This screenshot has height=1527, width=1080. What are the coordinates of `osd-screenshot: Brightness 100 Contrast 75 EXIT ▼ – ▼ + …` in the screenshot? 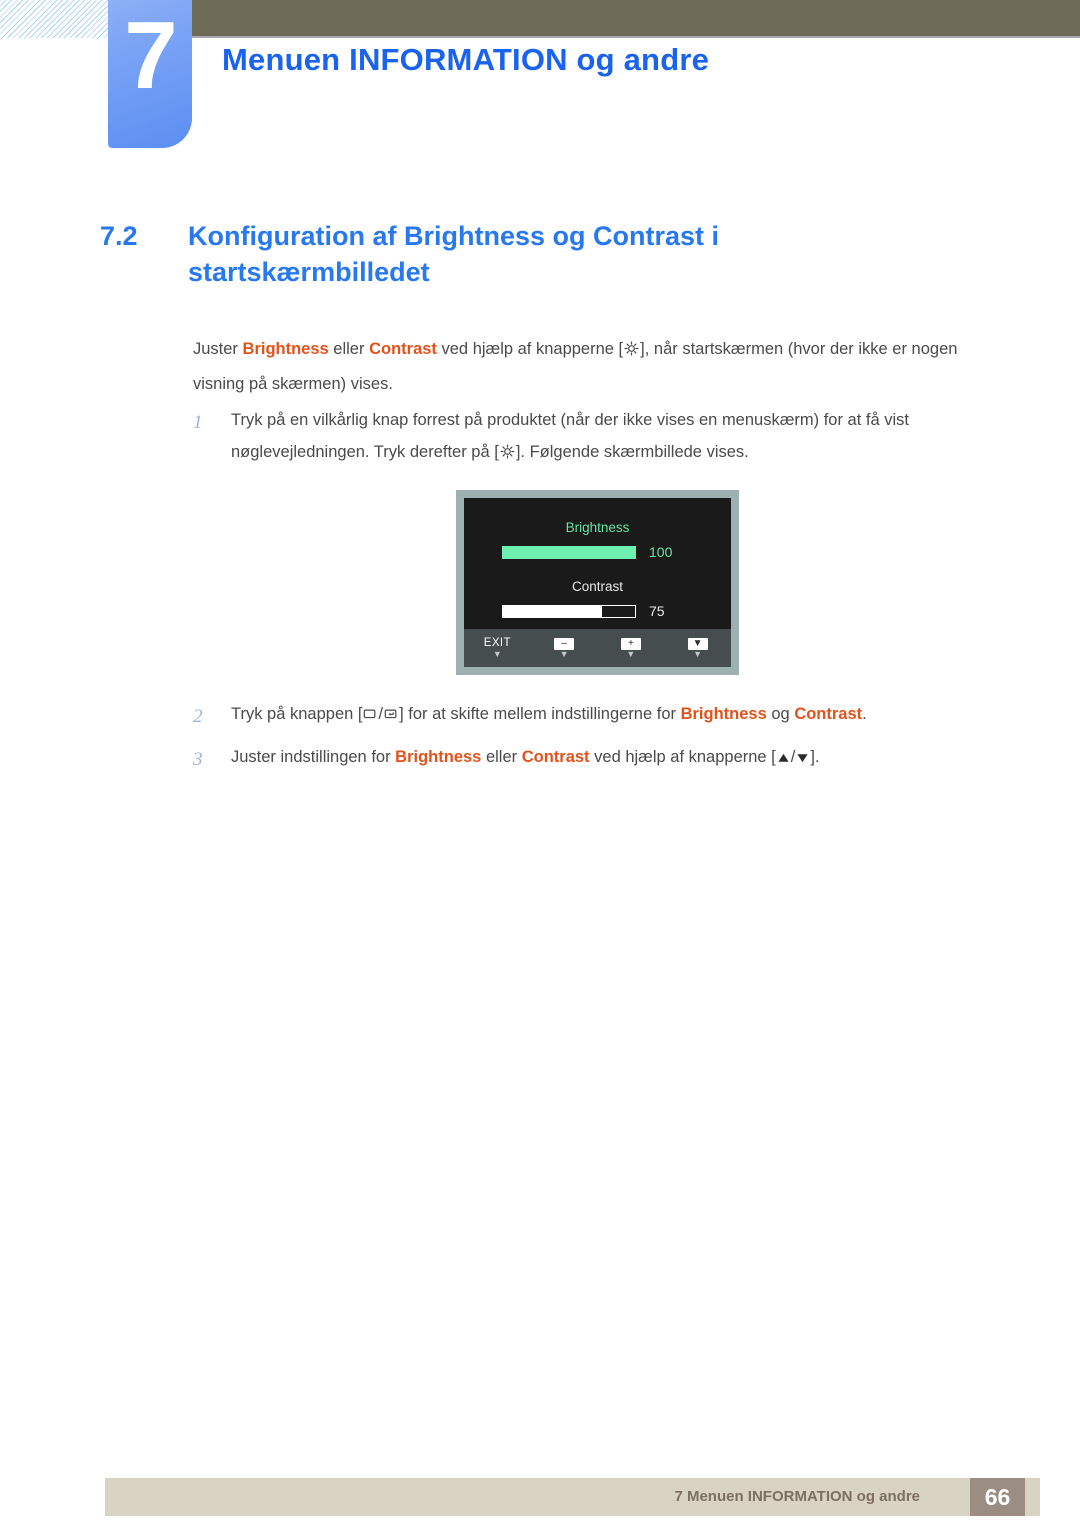 It's located at (597, 582).